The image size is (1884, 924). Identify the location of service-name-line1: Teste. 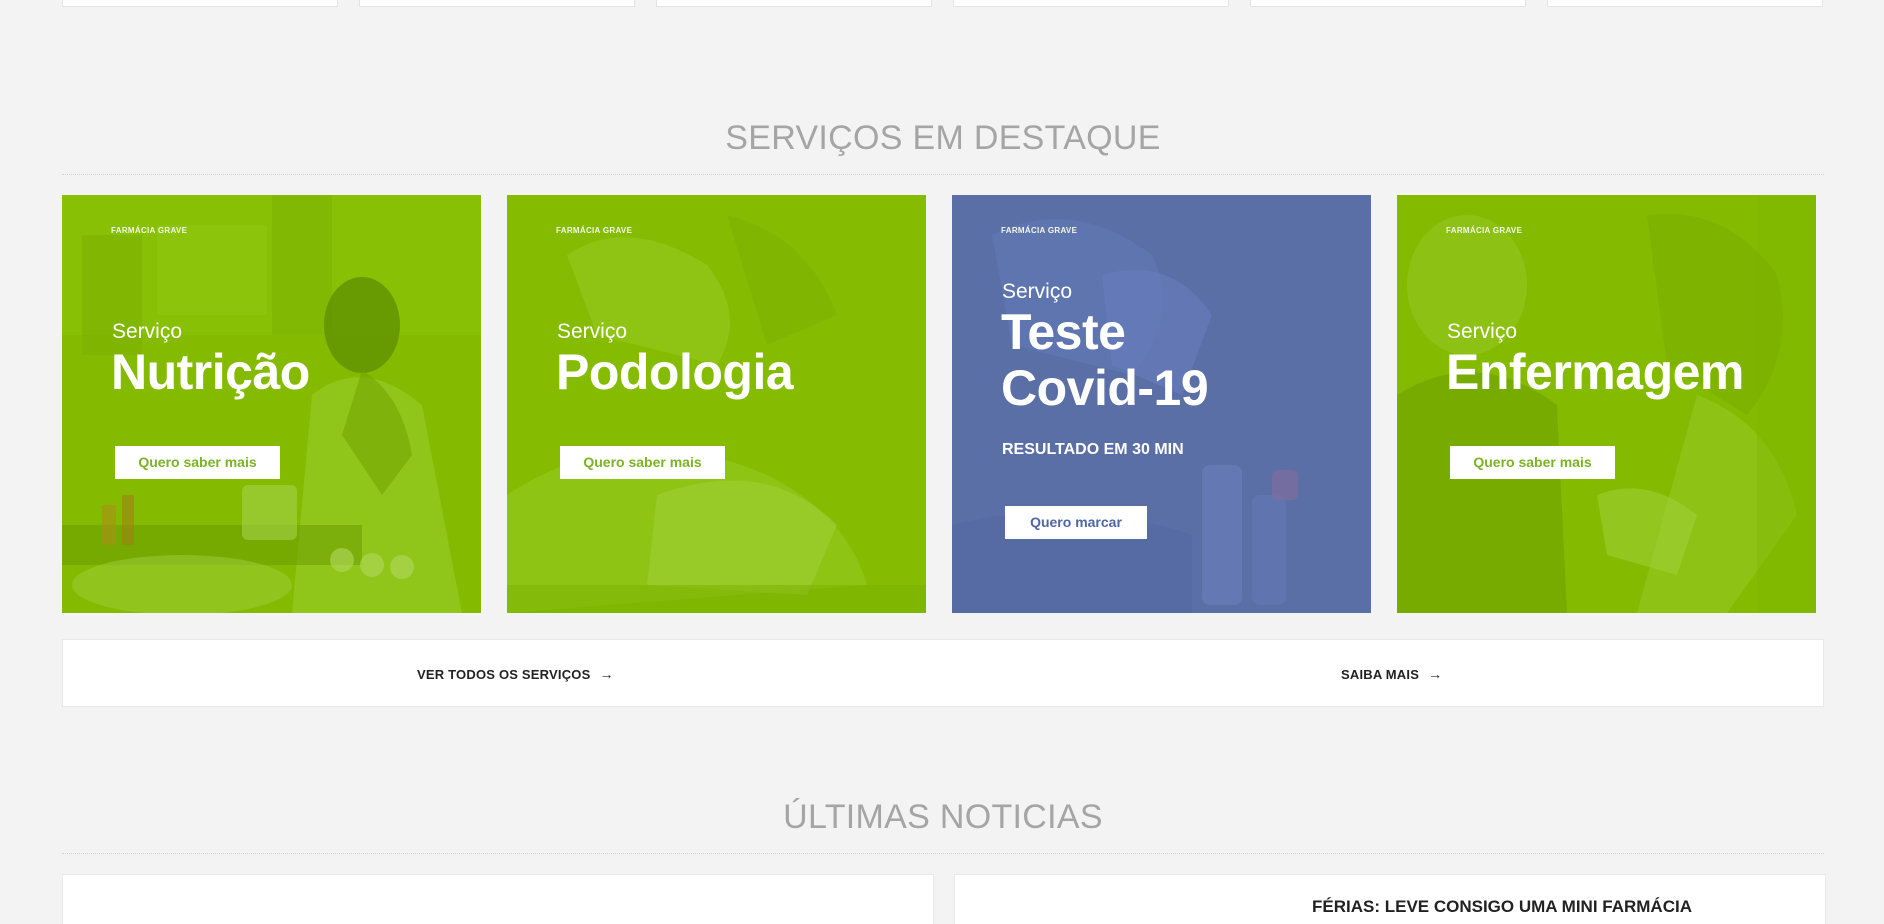
(1063, 332).